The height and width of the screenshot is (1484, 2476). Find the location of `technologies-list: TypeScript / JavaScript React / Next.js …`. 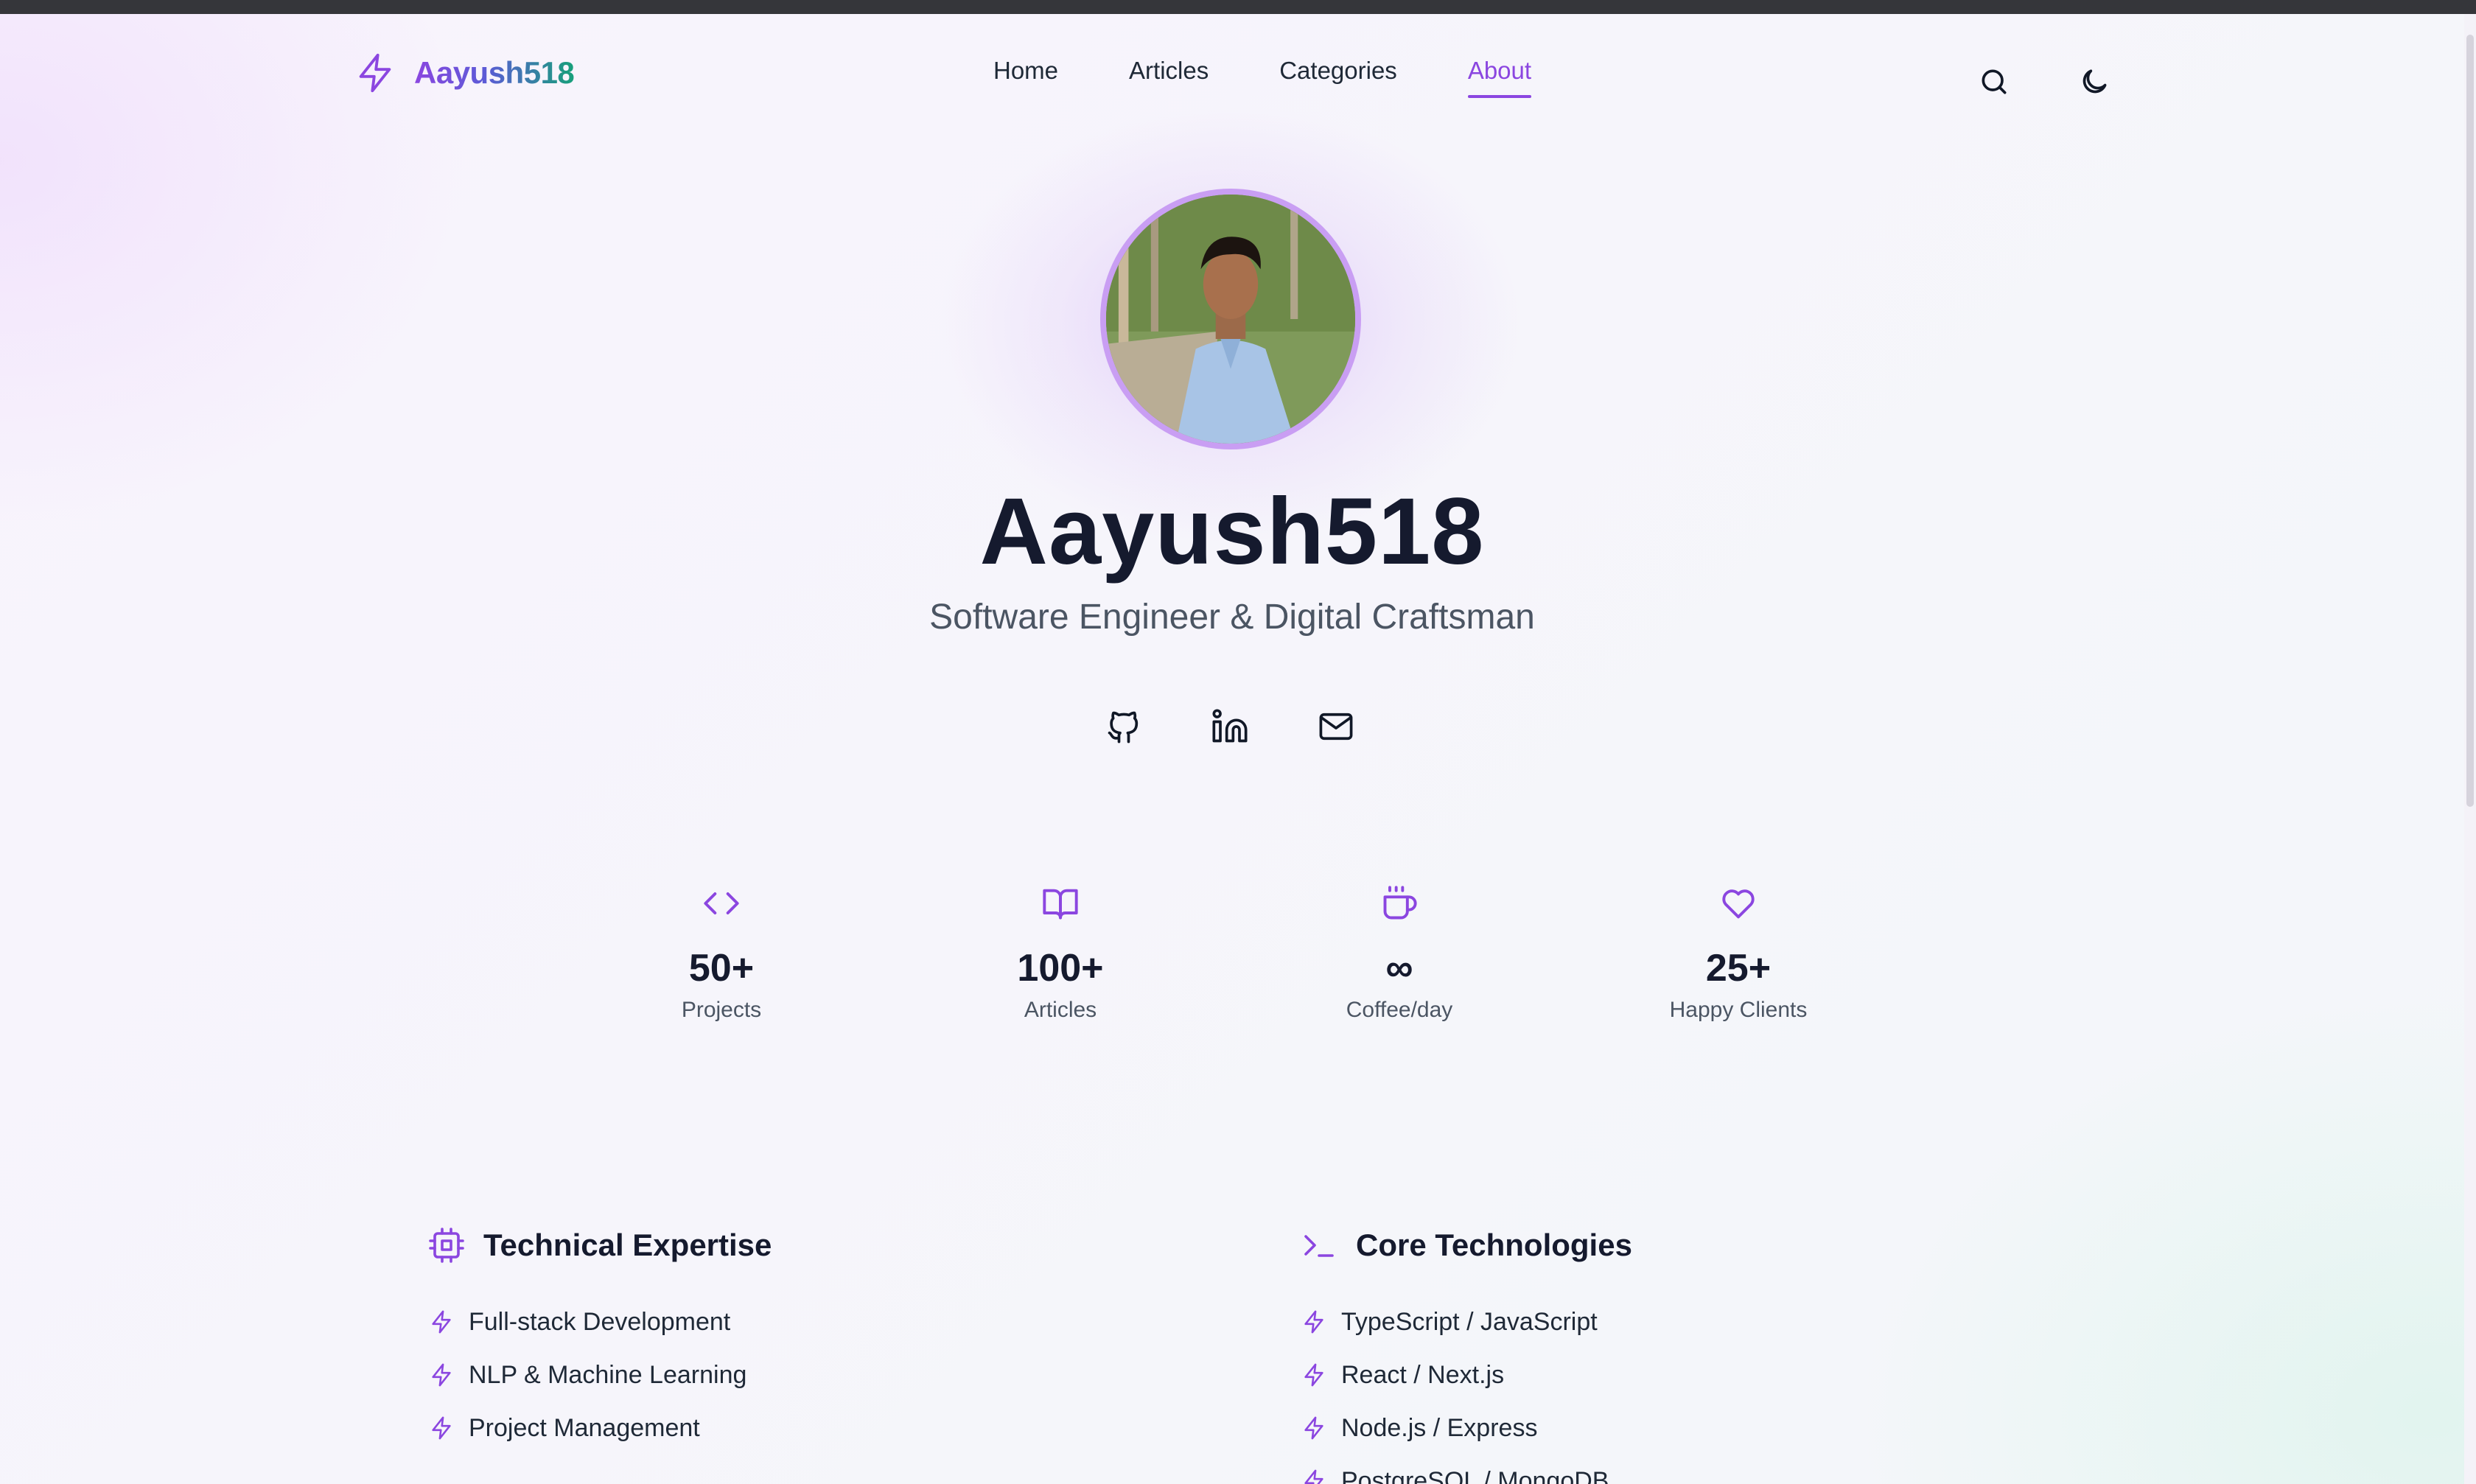

technologies-list: TypeScript / JavaScript React / Next.js … is located at coordinates (1455, 1389).